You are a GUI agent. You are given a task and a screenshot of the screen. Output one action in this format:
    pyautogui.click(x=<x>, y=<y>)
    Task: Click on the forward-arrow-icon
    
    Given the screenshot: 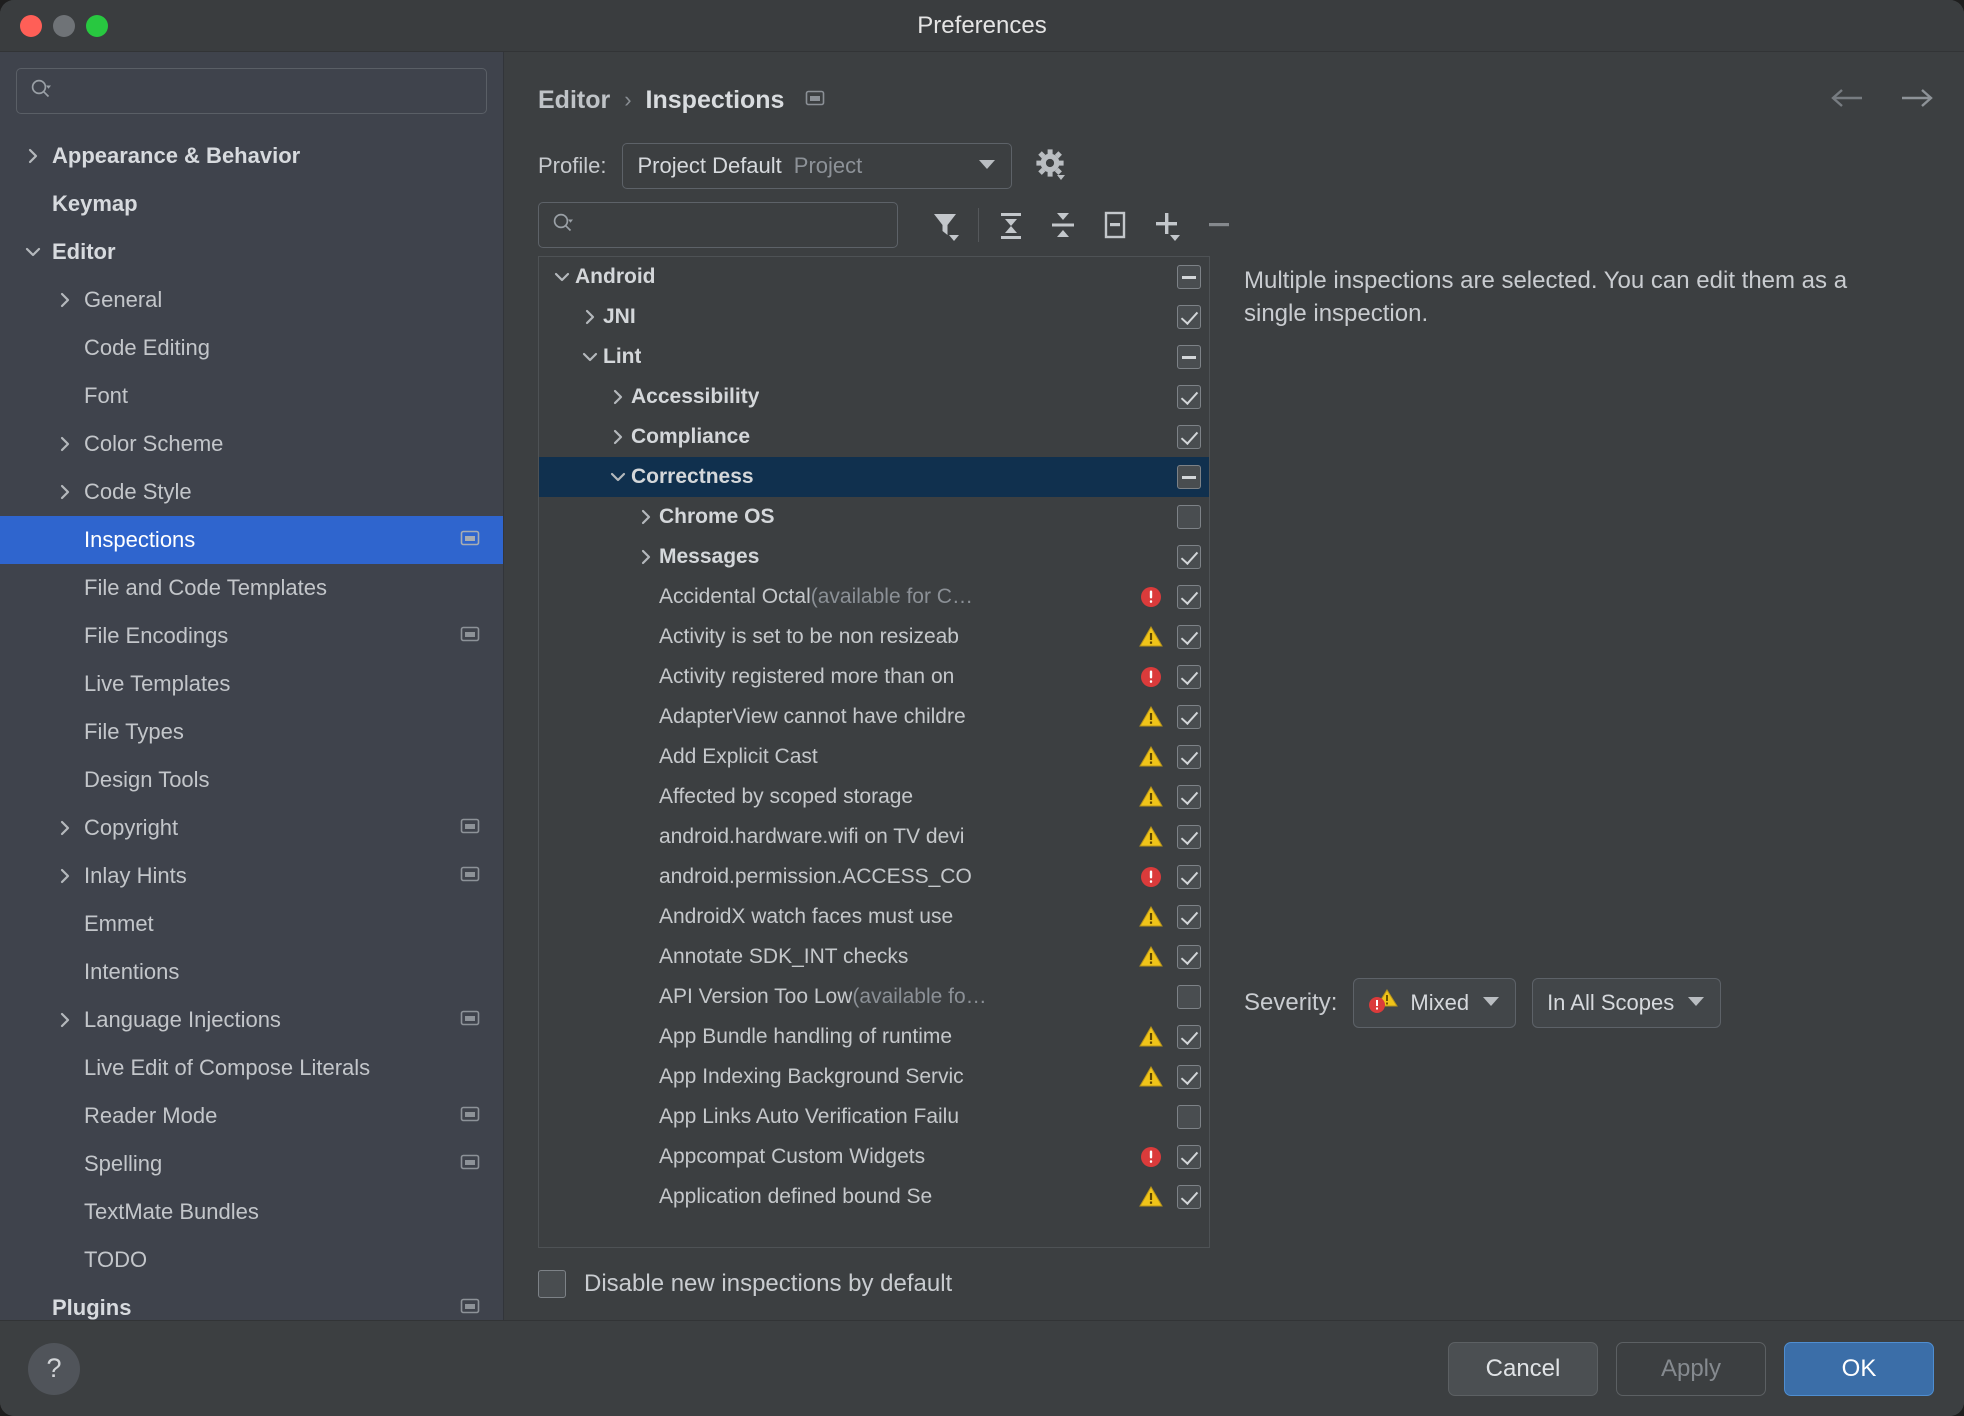 What is the action you would take?
    pyautogui.click(x=1916, y=100)
    